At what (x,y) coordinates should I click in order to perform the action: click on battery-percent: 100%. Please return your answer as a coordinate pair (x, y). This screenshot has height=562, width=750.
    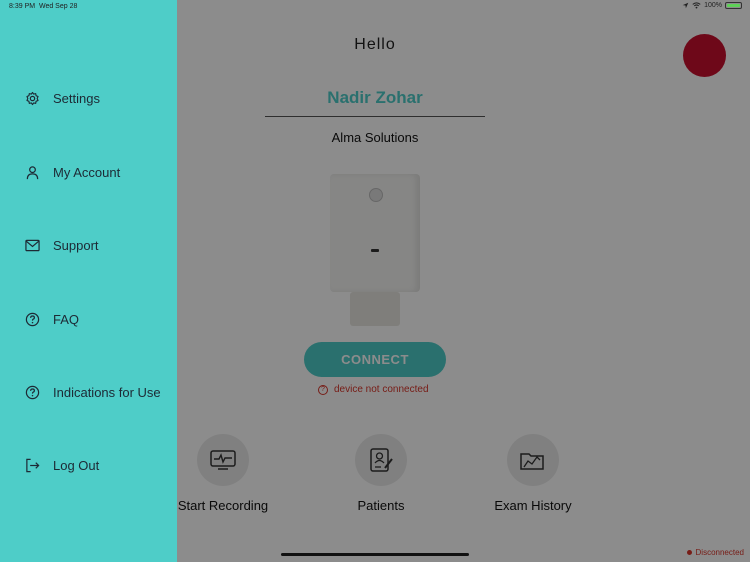
    Looking at the image, I should click on (713, 5).